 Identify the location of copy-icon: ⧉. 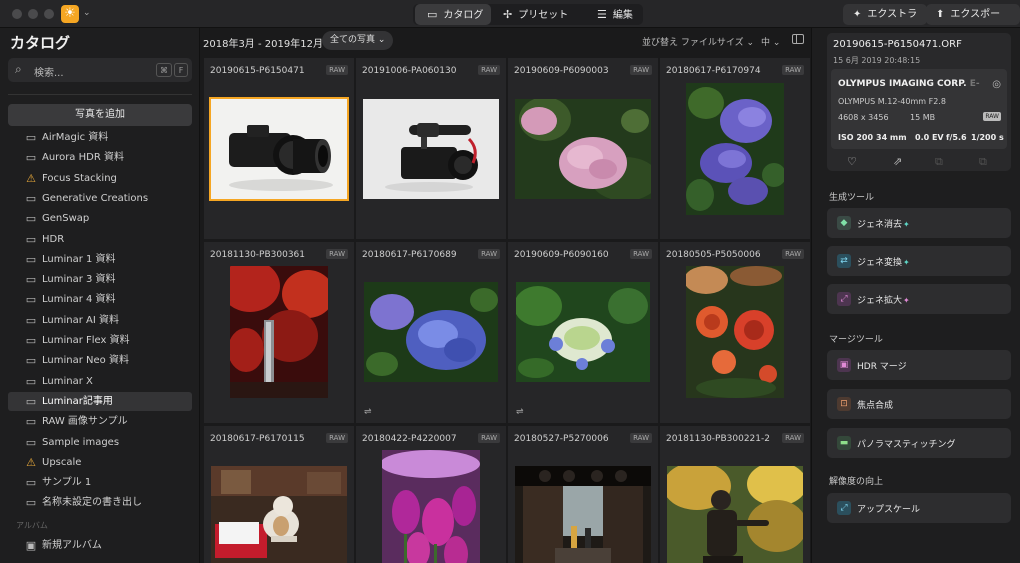
(939, 162).